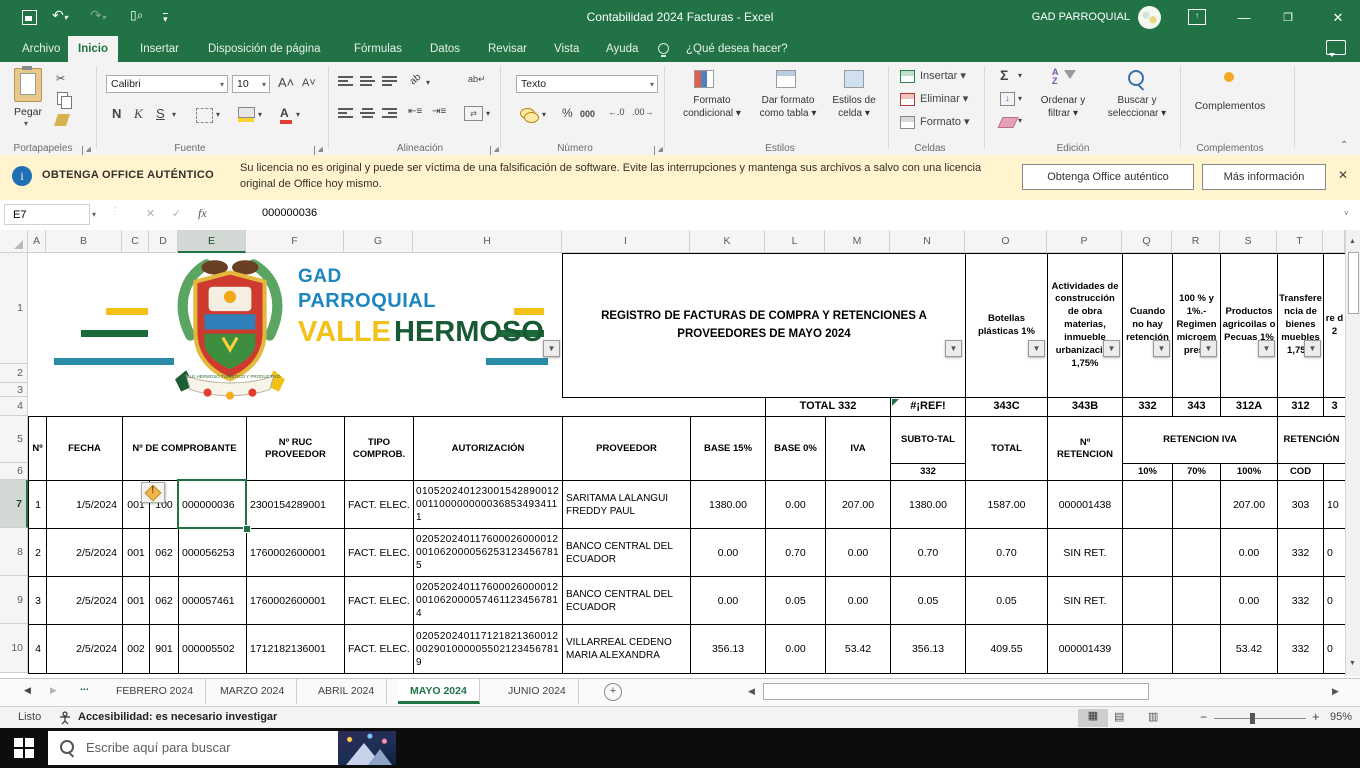 The height and width of the screenshot is (768, 1360). I want to click on header-cod-partial, so click(1334, 472).